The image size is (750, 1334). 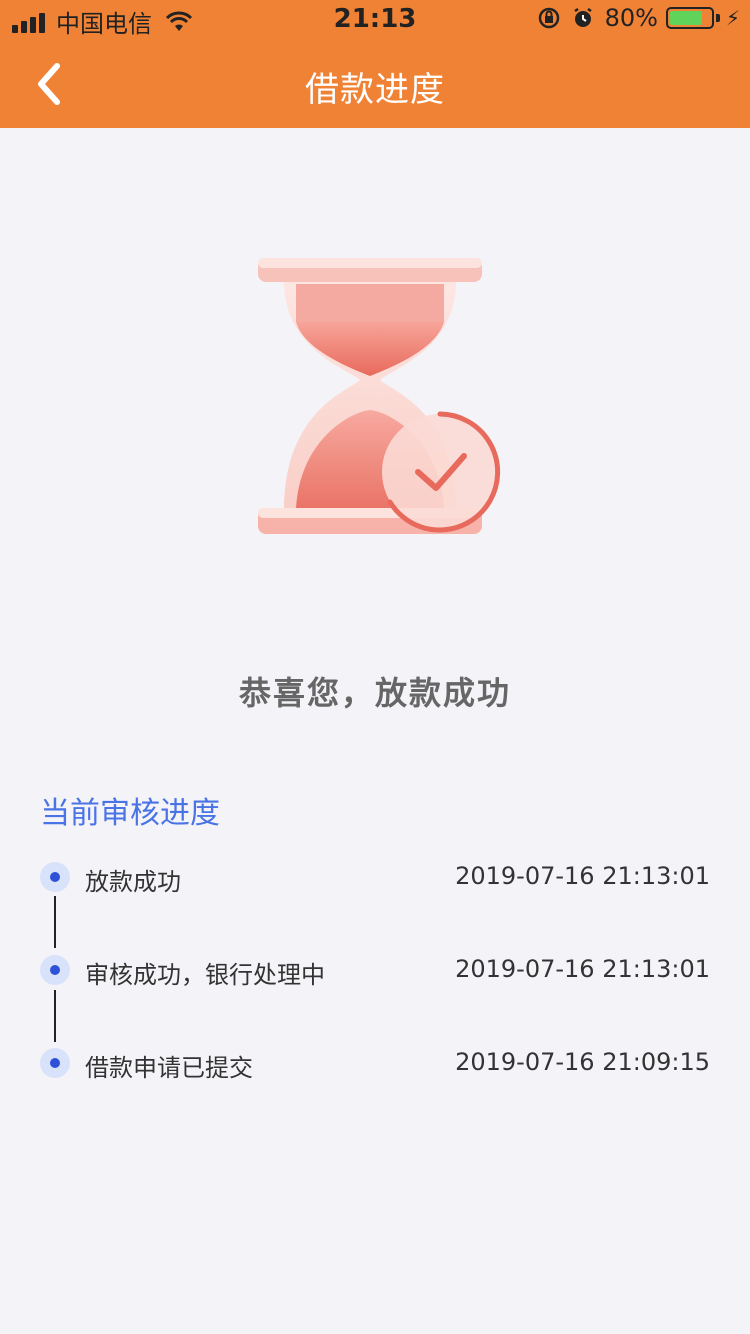 What do you see at coordinates (732, 18) in the screenshot?
I see `charging-bolt-icon: ⚡` at bounding box center [732, 18].